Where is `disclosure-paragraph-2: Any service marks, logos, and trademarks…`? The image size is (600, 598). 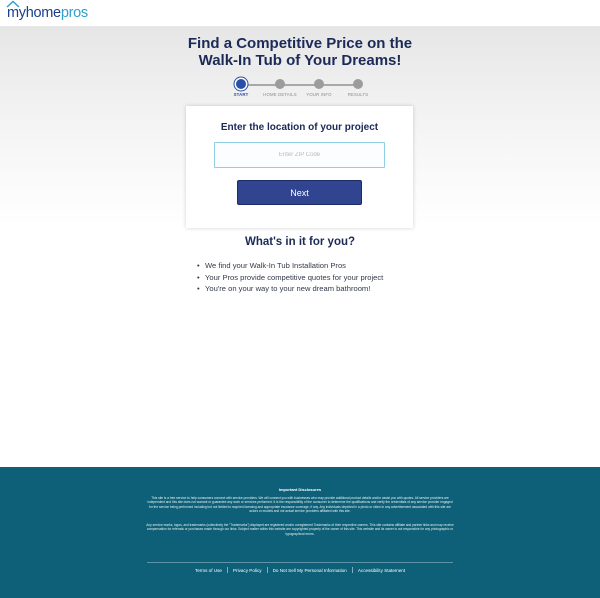 disclosure-paragraph-2: Any service marks, logos, and trademarks… is located at coordinates (300, 529).